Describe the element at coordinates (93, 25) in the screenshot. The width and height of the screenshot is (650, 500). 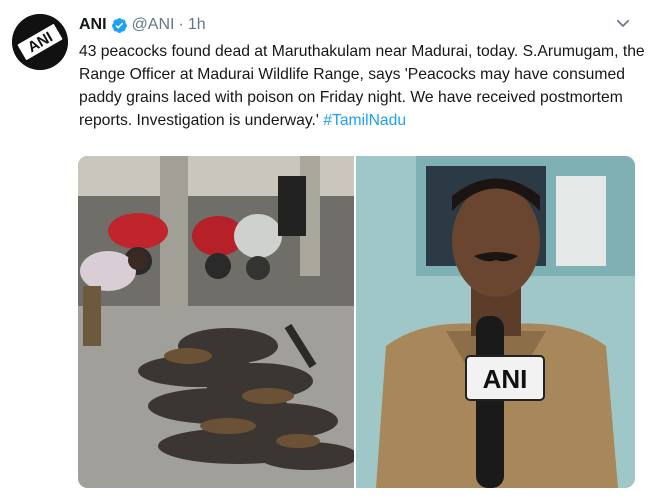
I see `author-name: ANI` at that location.